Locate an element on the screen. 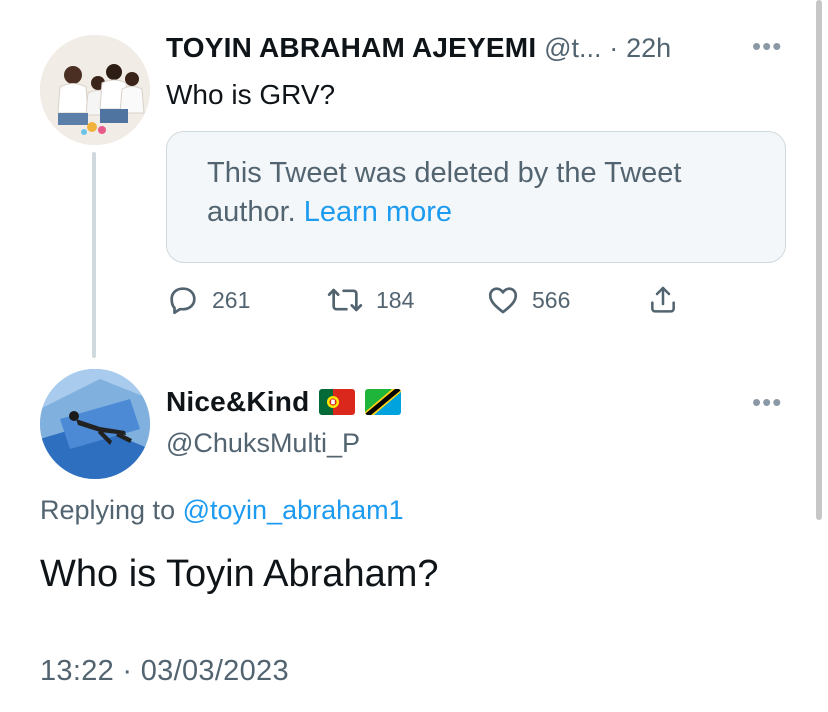  person-photo-avatar-image is located at coordinates (95, 424).